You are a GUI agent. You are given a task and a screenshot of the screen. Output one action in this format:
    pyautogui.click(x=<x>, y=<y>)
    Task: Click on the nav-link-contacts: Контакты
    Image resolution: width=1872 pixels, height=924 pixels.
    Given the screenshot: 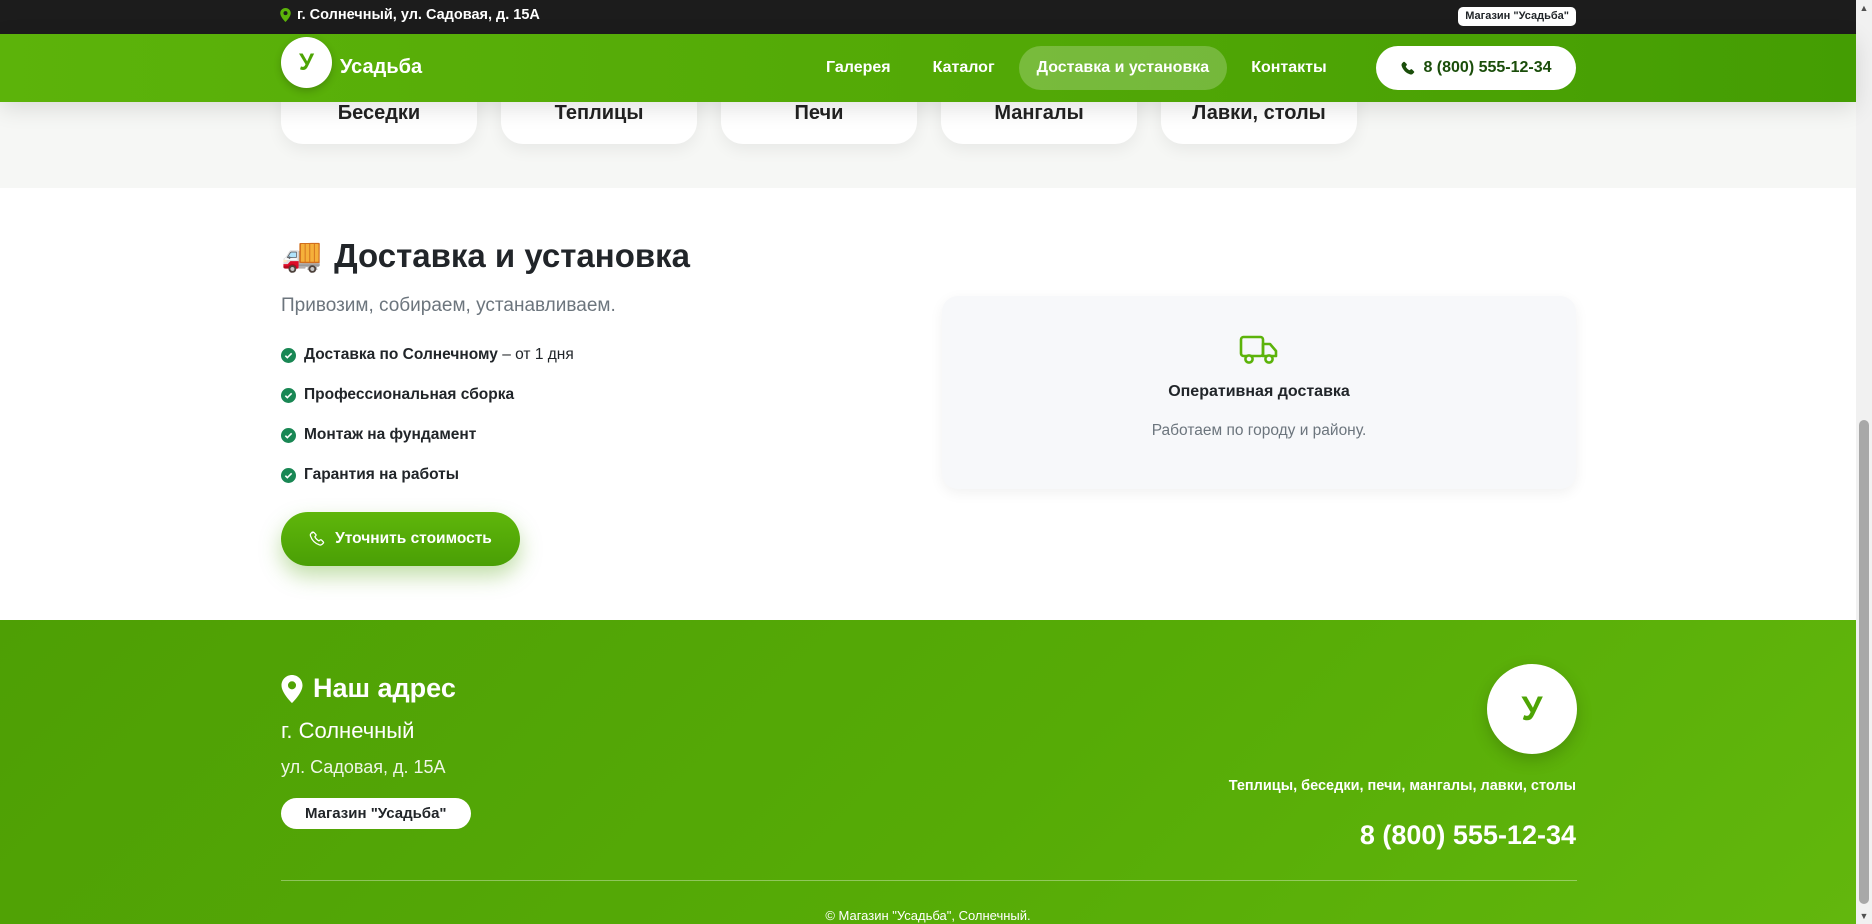 What is the action you would take?
    pyautogui.click(x=1288, y=68)
    